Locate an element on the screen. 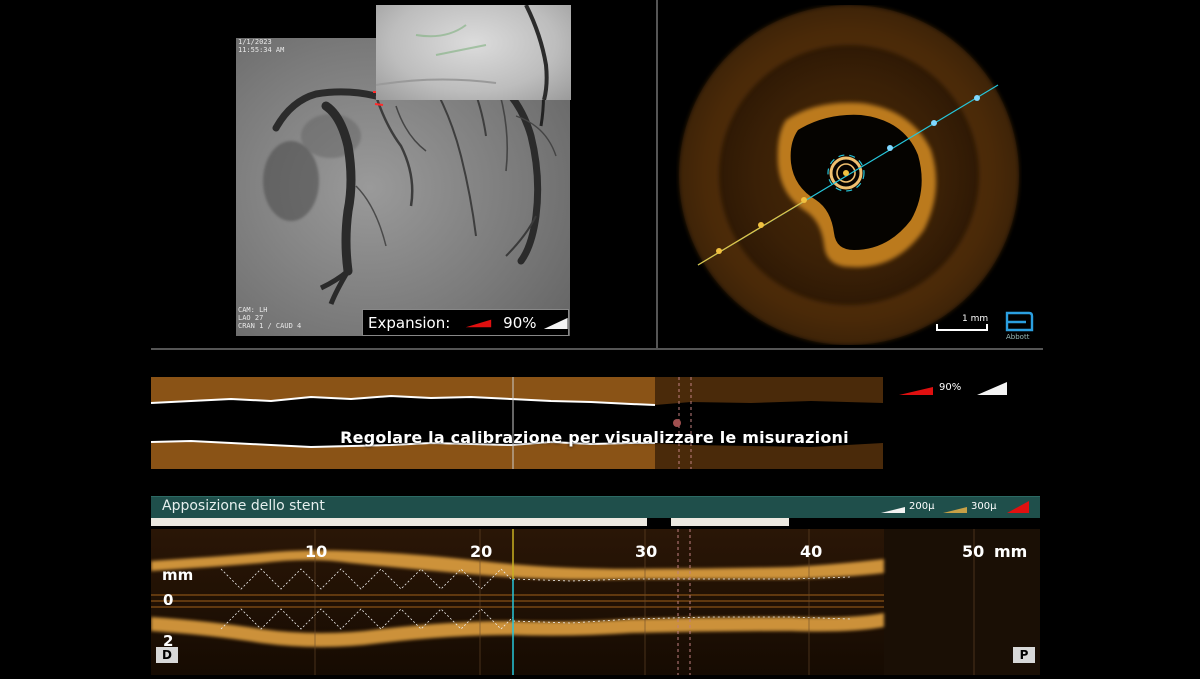 This screenshot has width=1200, height=679. proximal-end-button: P is located at coordinates (1024, 655).